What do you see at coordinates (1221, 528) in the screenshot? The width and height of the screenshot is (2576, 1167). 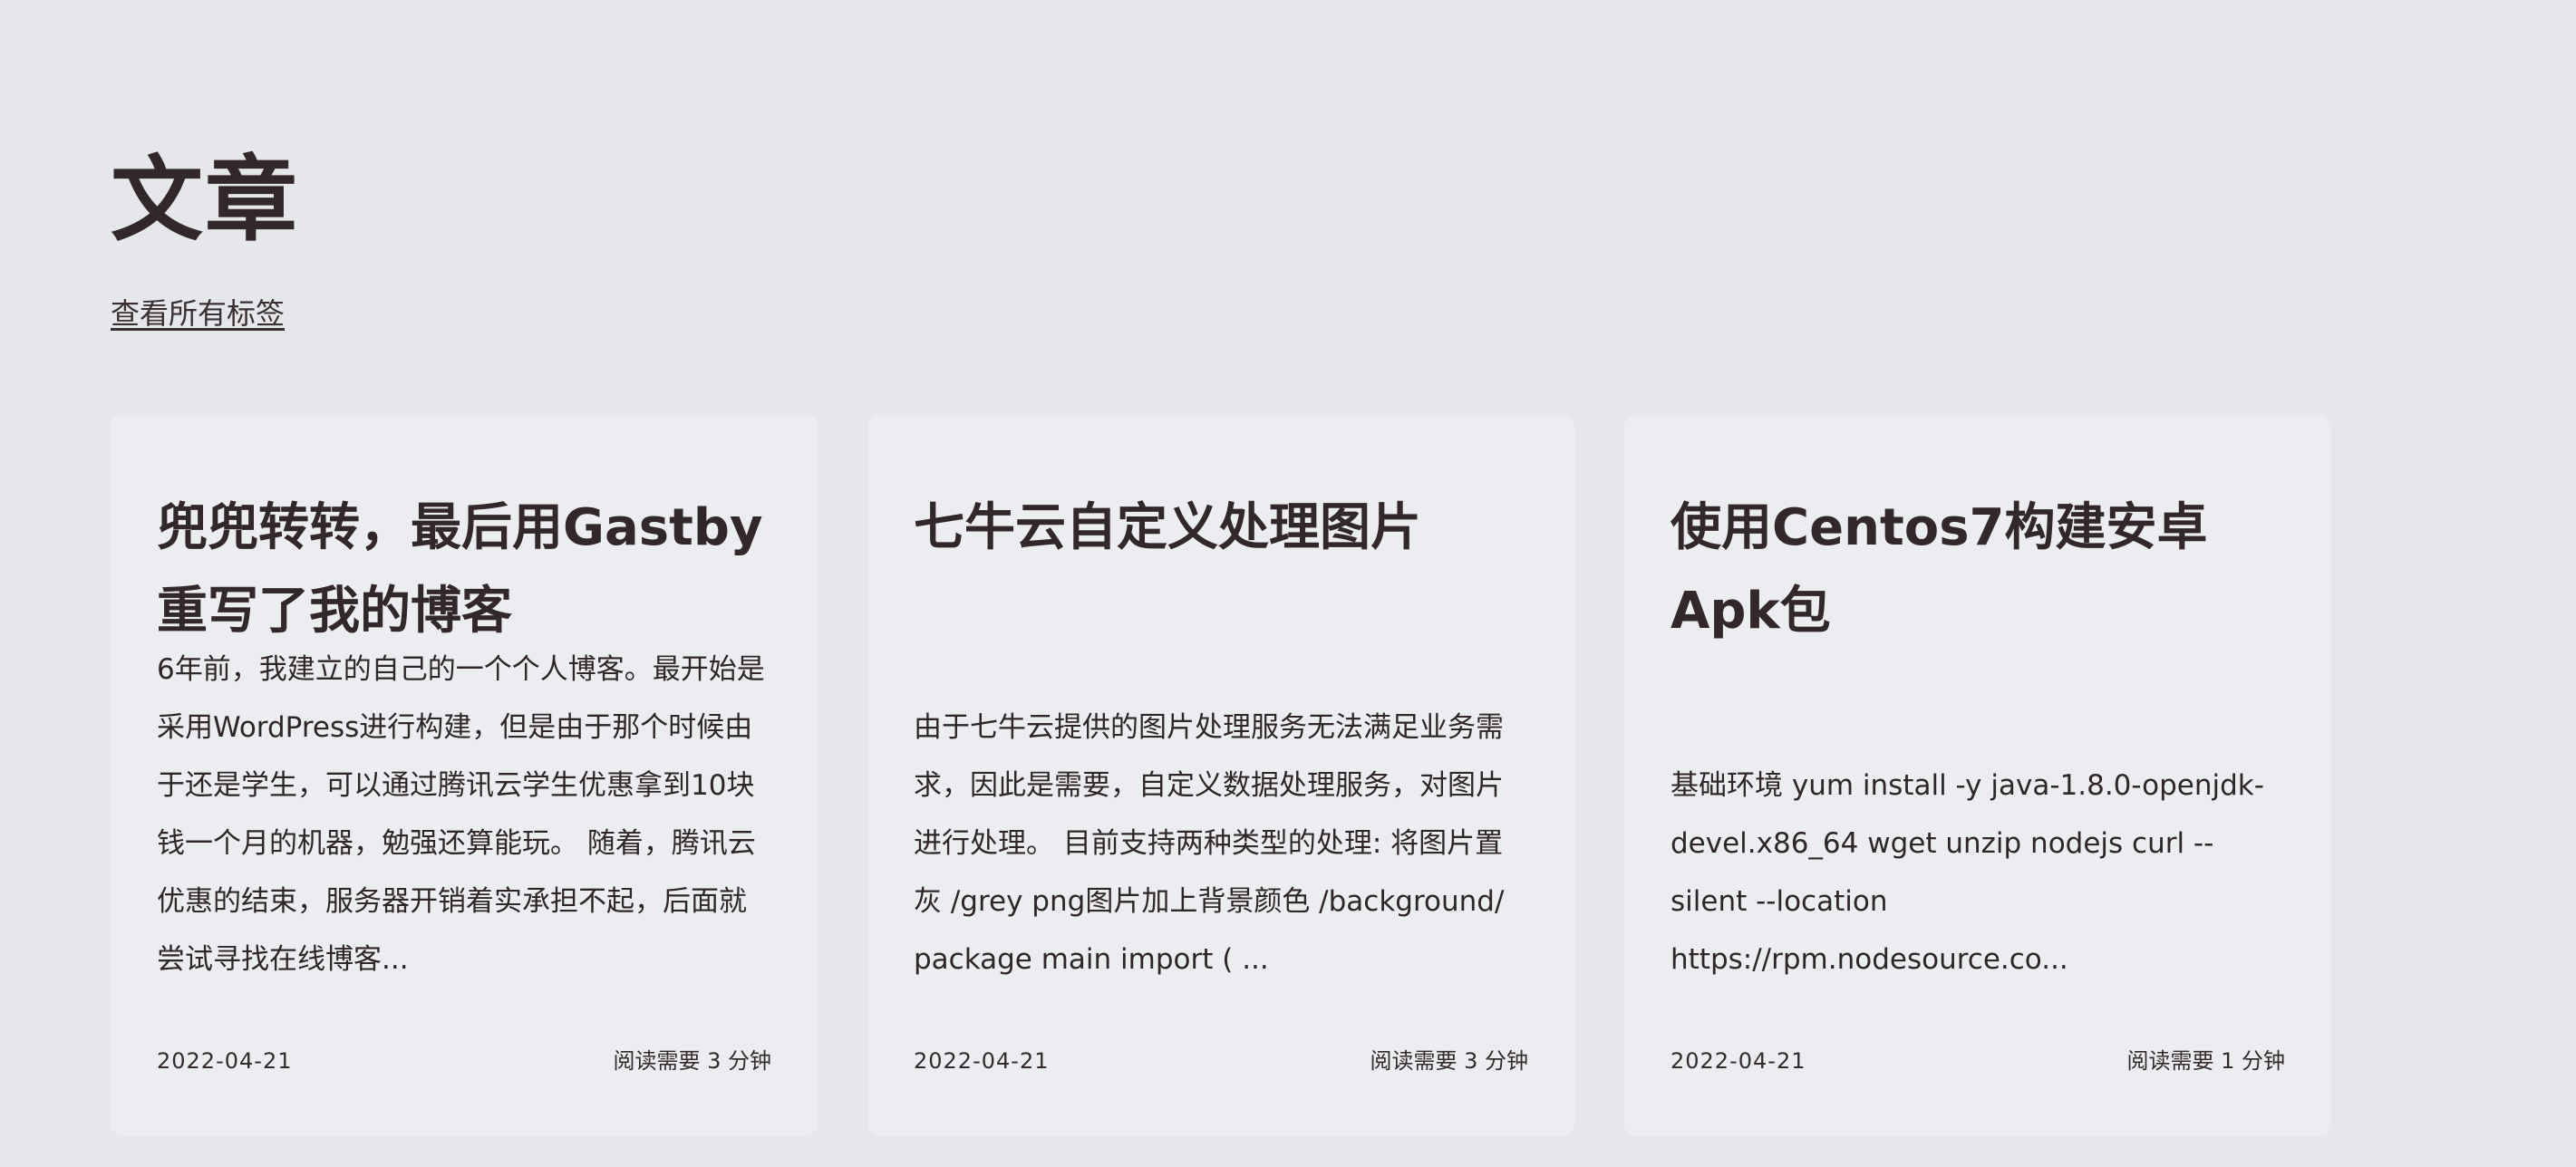 I see `article-title: 七牛云自定义处理图片` at bounding box center [1221, 528].